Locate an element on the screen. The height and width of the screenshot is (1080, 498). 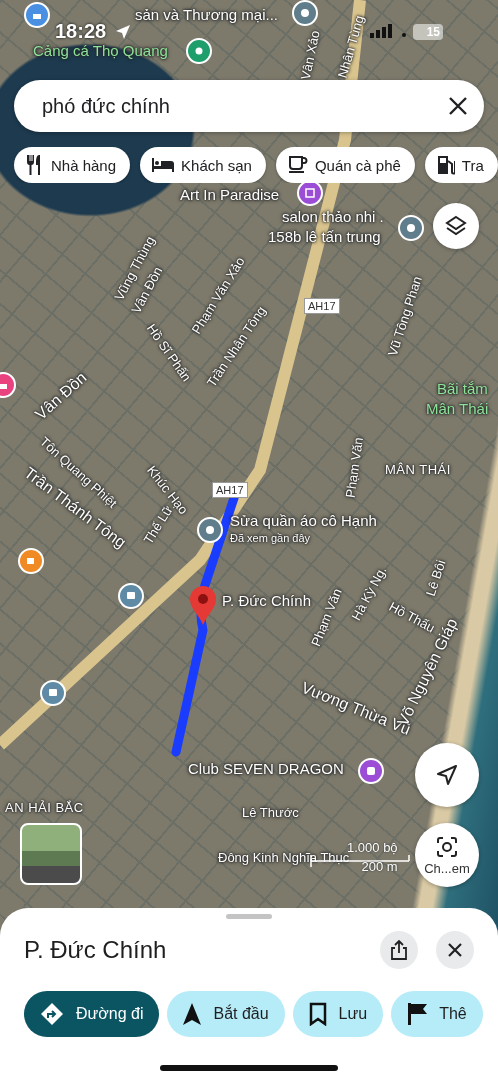
flag-icon is located at coordinates (417, 1014).